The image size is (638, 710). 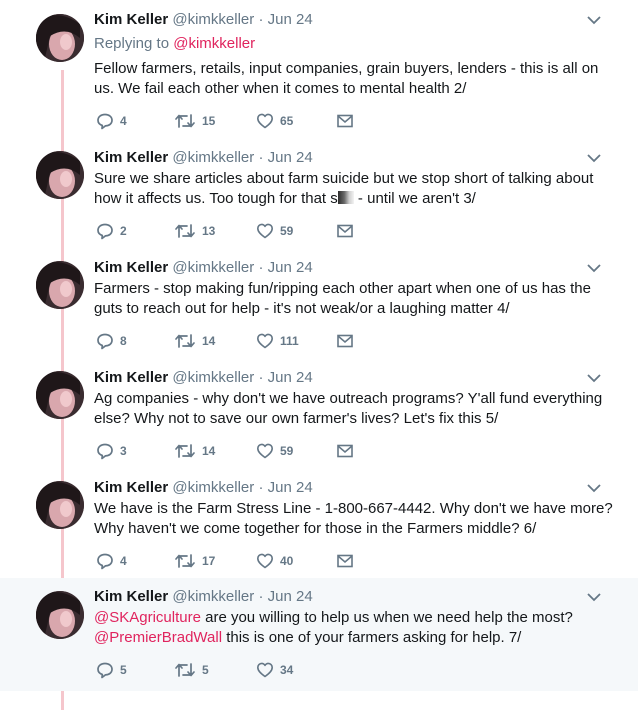 I want to click on reply-count: 5, so click(x=123, y=670).